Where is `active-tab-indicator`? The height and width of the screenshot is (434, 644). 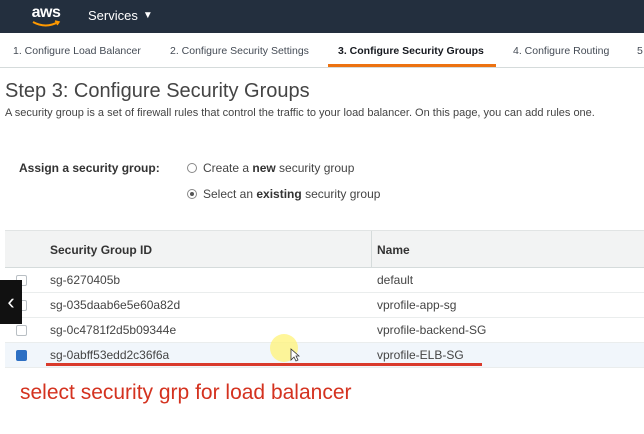 active-tab-indicator is located at coordinates (412, 65).